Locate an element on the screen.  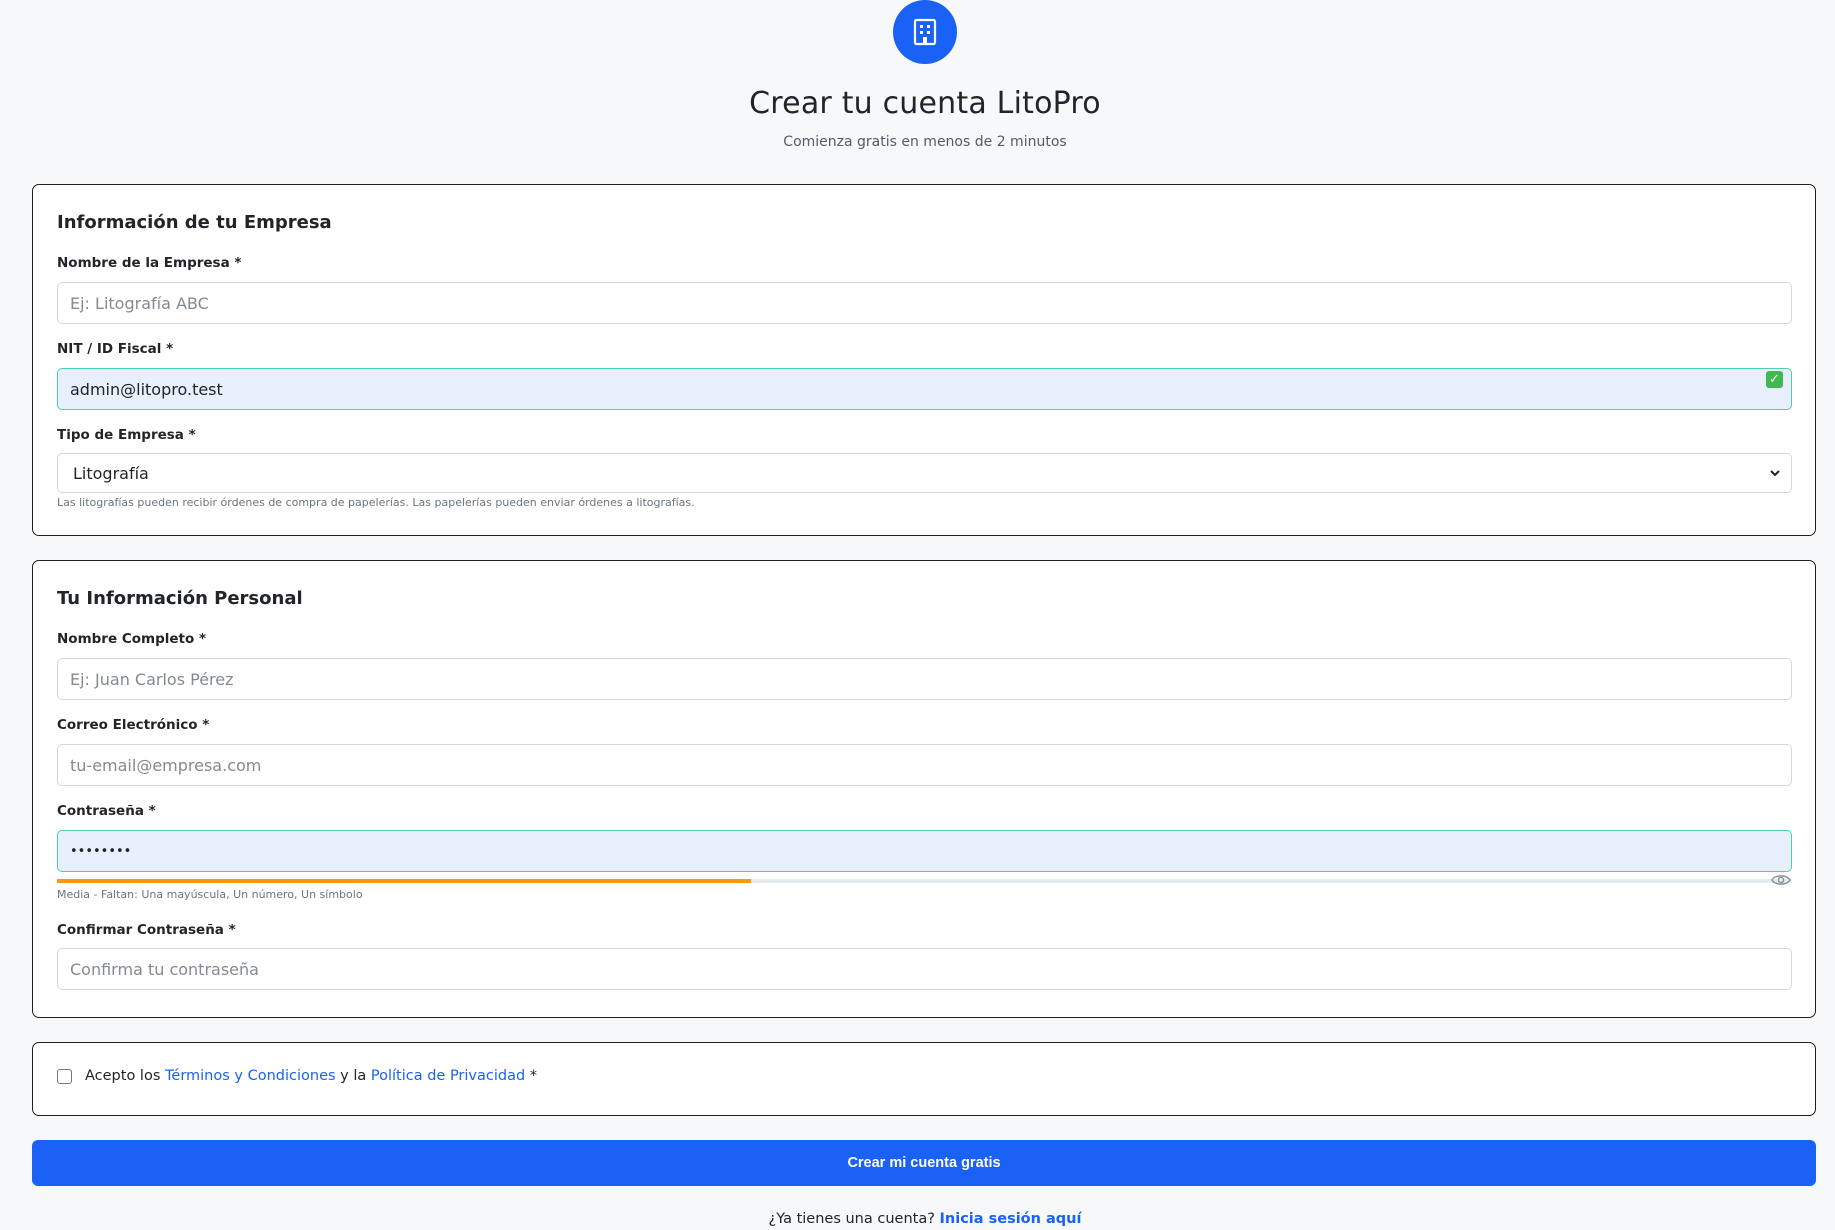
terms-checkbox is located at coordinates (64, 1076).